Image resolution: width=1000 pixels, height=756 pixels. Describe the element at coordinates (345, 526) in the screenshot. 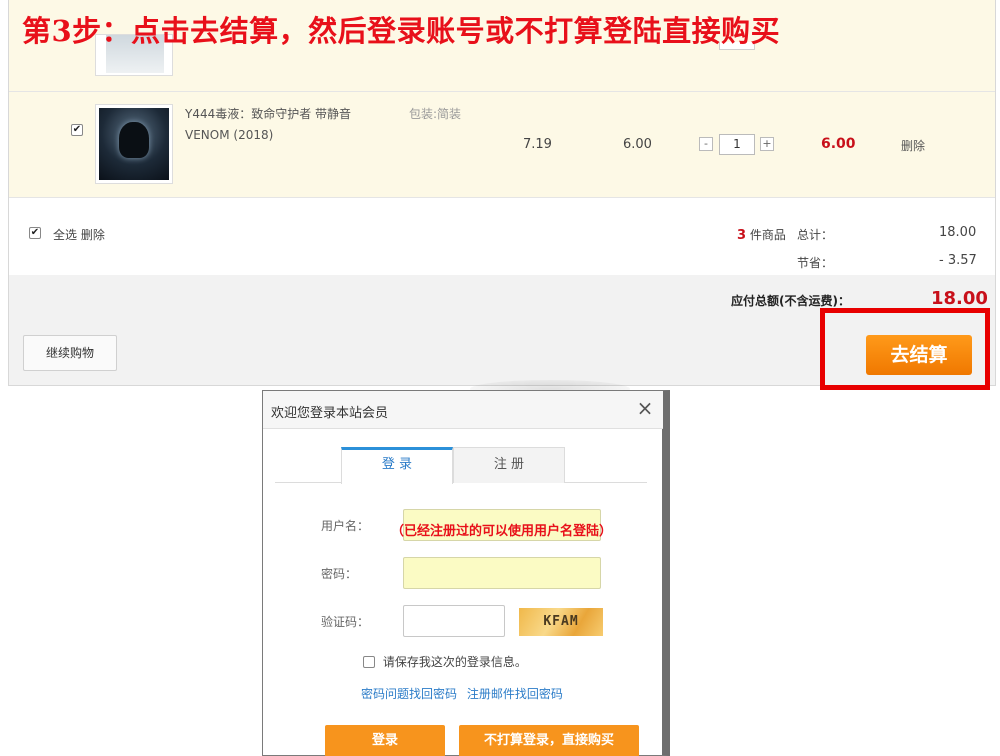

I see `username-label: 用户名：` at that location.